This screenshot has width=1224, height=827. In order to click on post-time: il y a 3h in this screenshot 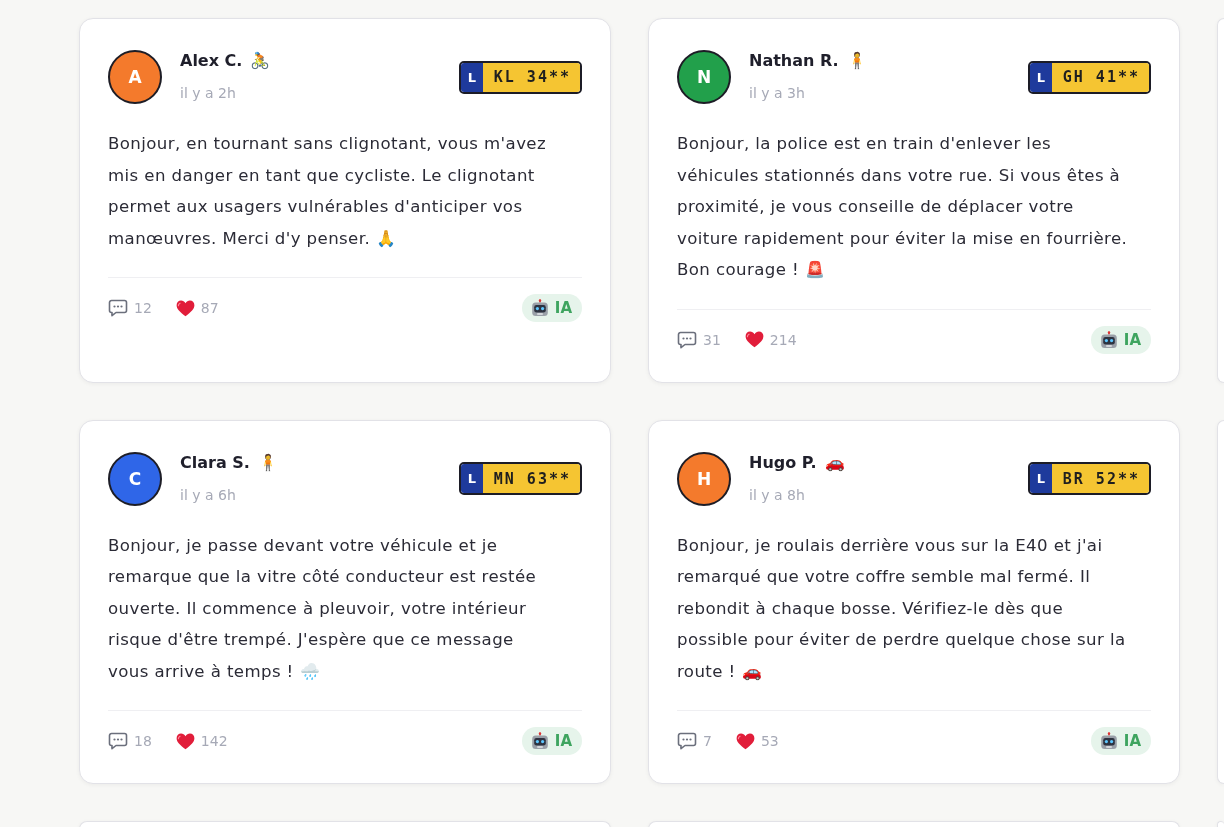, I will do `click(777, 93)`.